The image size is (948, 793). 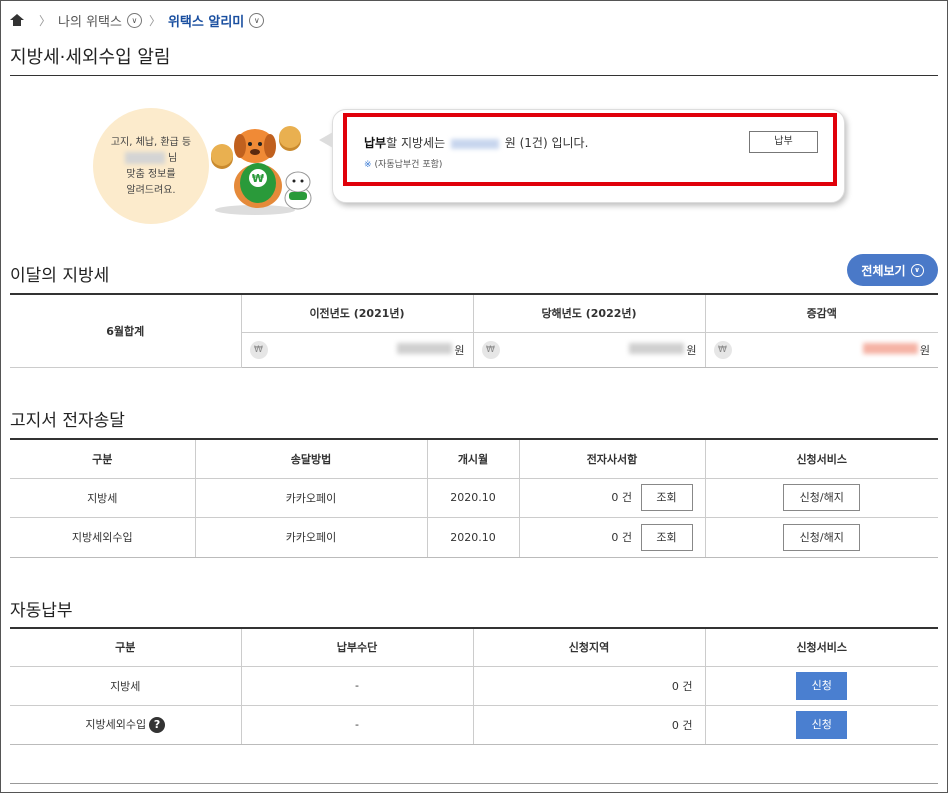 What do you see at coordinates (90, 57) in the screenshot?
I see `page-title: 지방세·세외수입 알림` at bounding box center [90, 57].